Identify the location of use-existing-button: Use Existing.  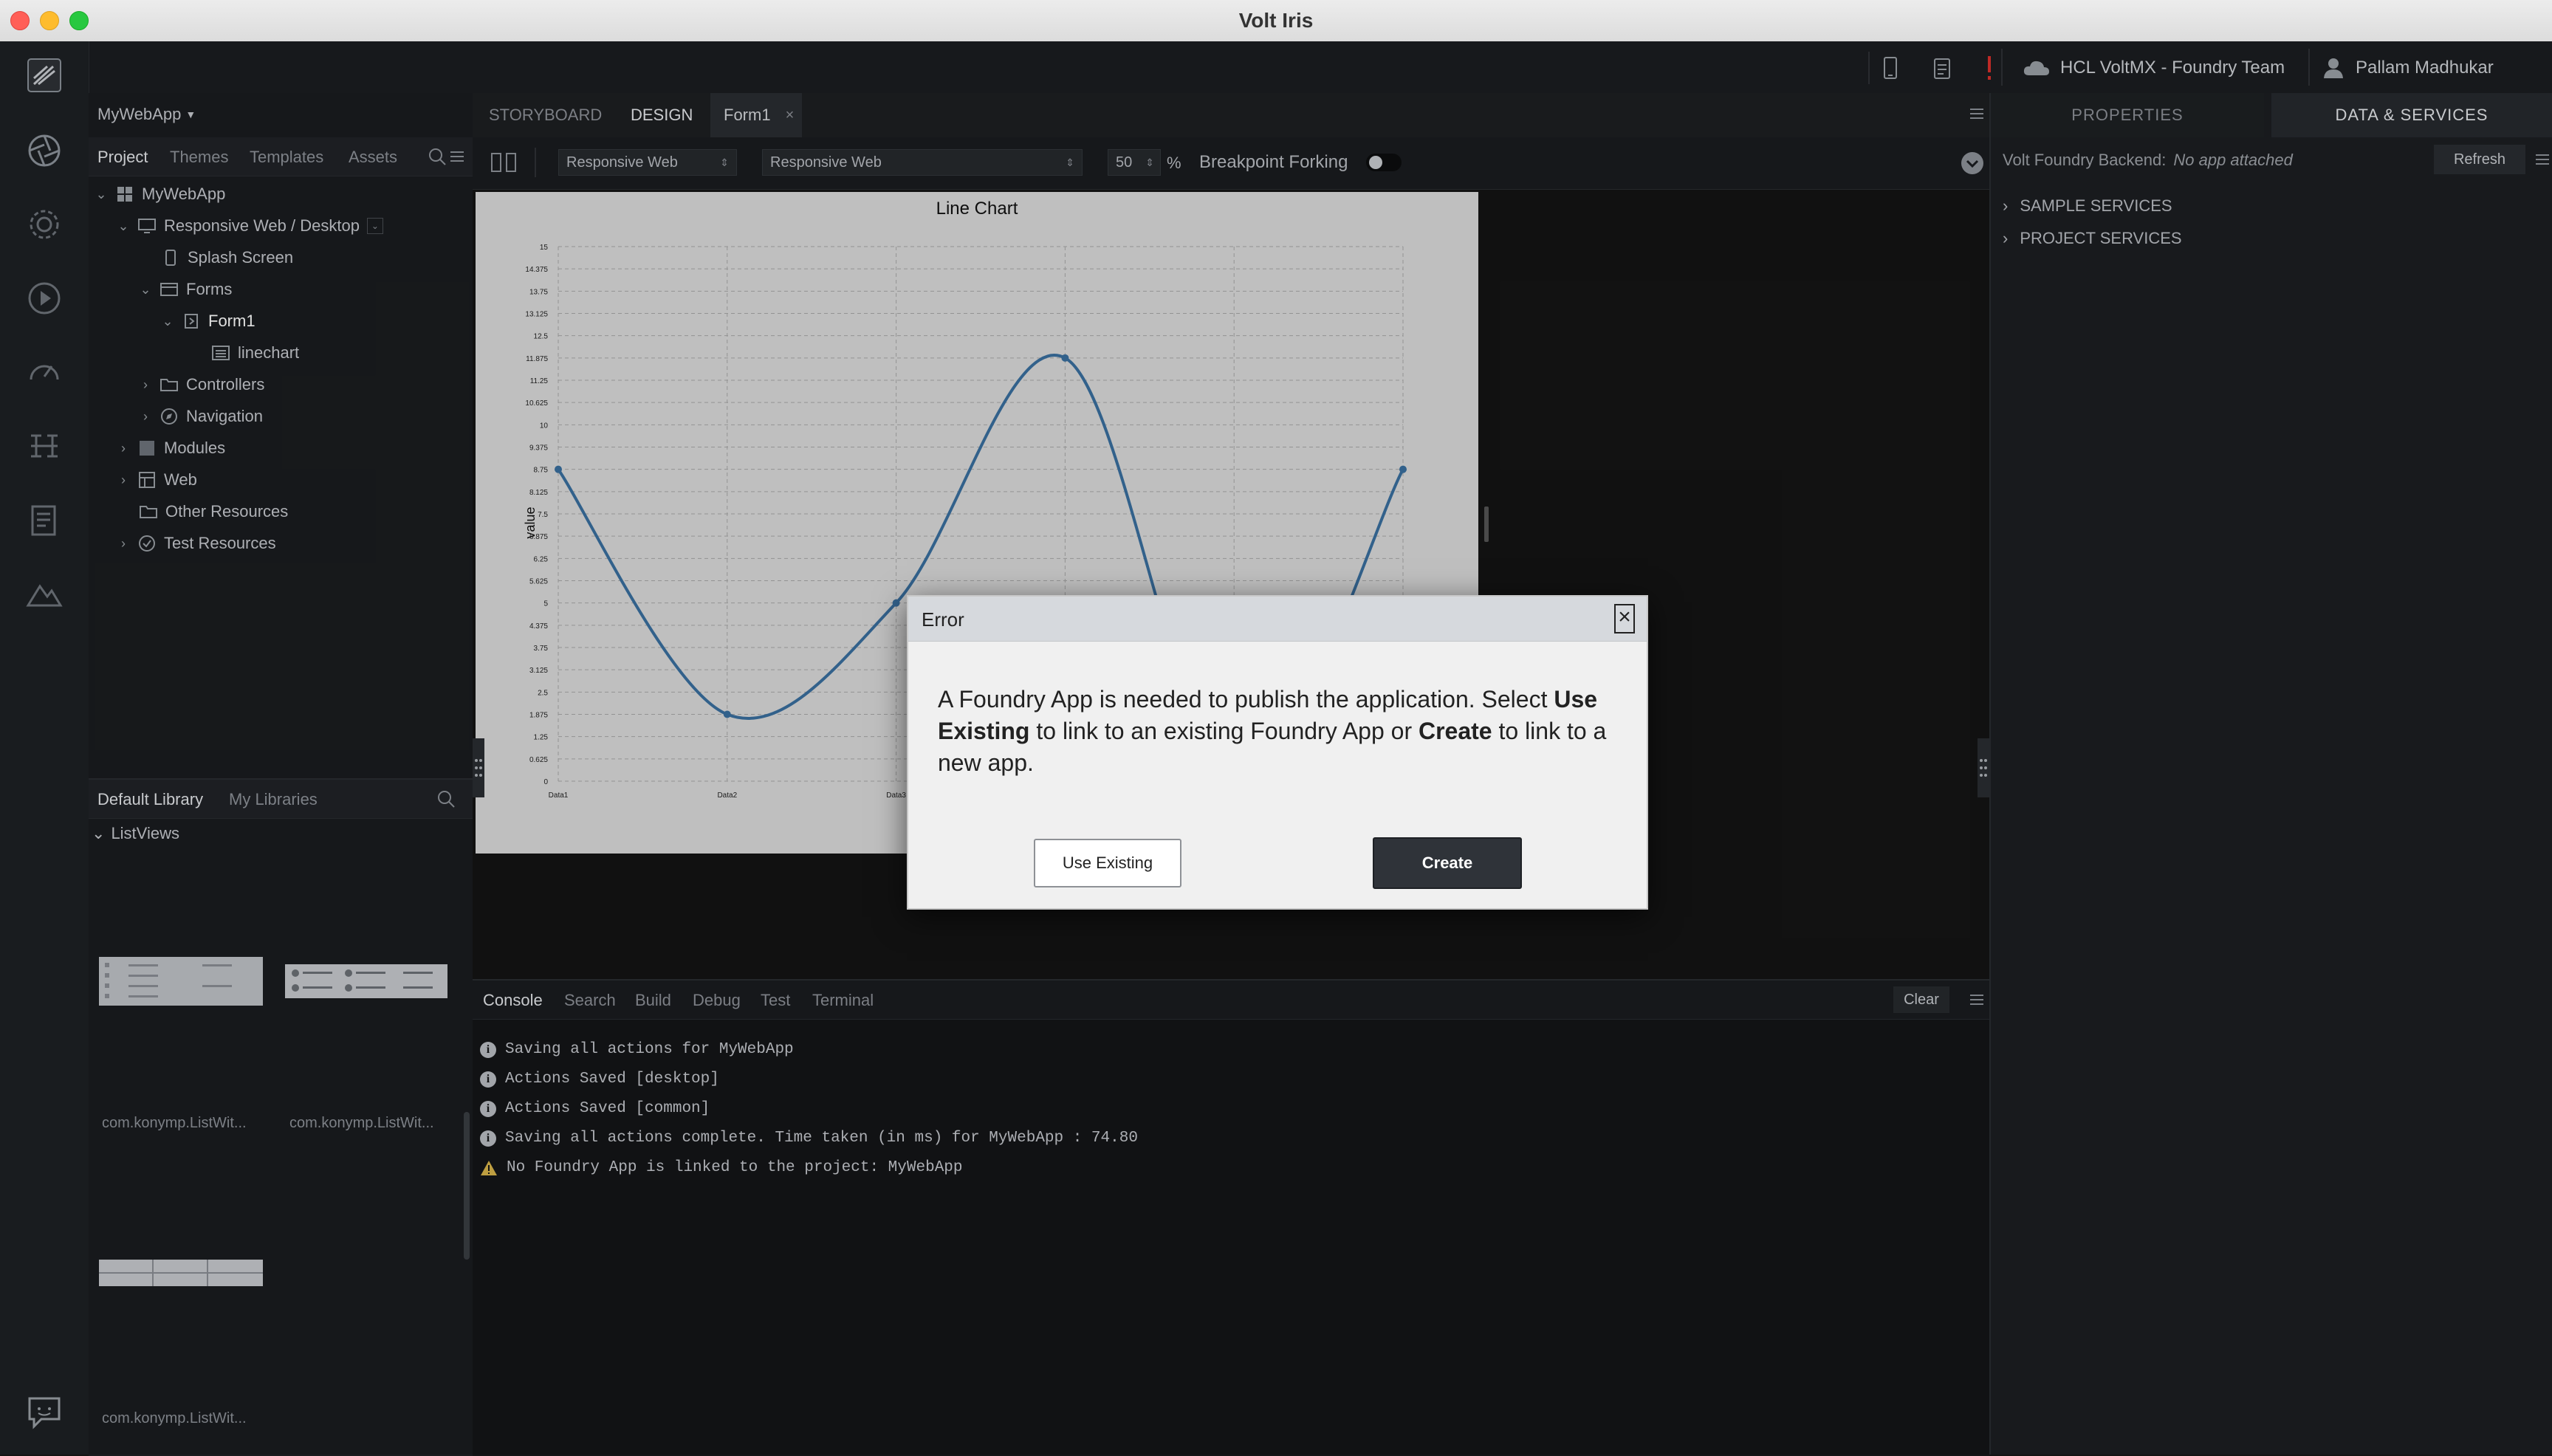
(1107, 863).